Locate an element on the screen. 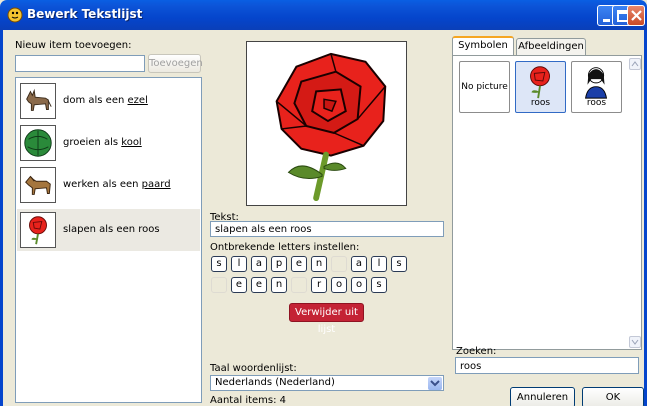 This screenshot has height=406, width=647. new-item-label: Nieuw item toevoegen: is located at coordinates (73, 45).